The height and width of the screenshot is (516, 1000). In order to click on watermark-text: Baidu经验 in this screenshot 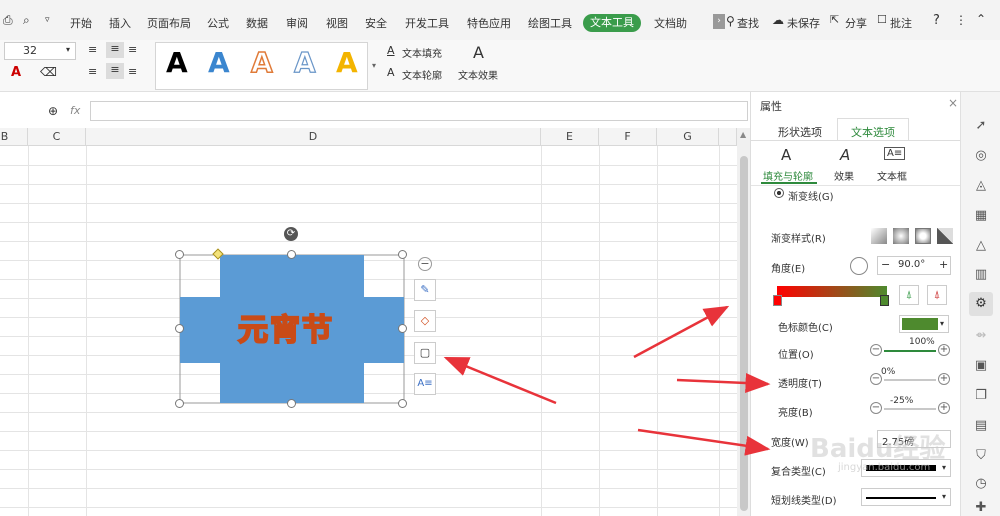, I will do `click(878, 449)`.